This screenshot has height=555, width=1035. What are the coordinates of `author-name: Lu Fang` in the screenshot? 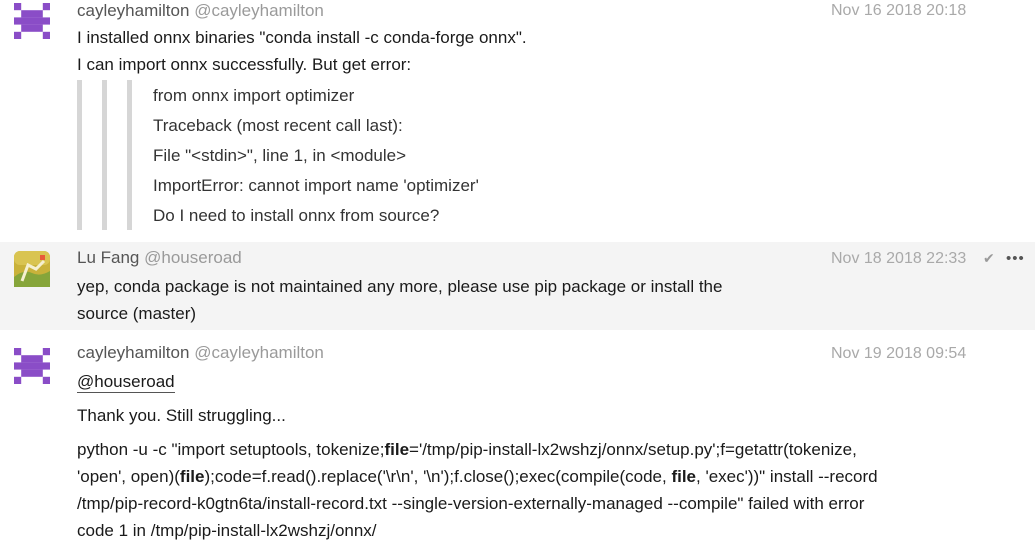 It's located at (108, 257).